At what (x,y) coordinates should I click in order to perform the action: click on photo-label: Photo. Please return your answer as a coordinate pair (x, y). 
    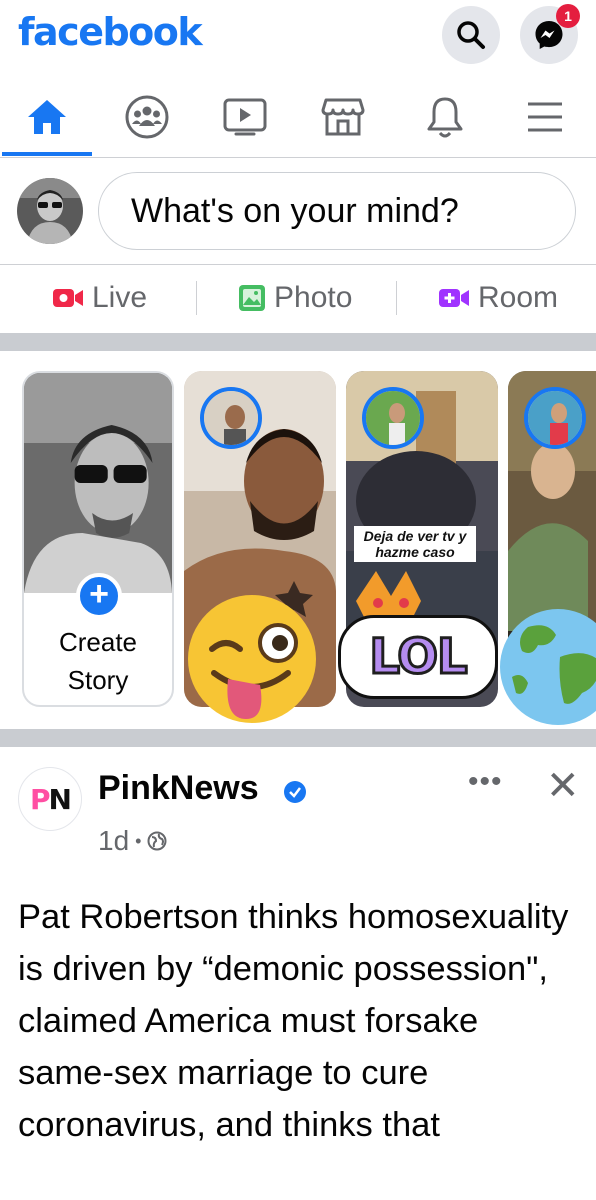
    Looking at the image, I should click on (313, 297).